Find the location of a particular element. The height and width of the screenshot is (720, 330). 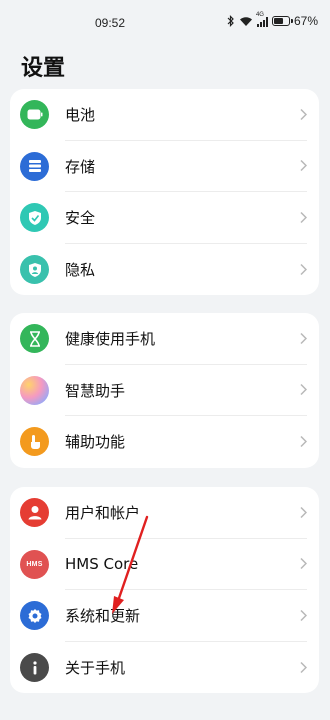

settings-item-users-accounts: 用户和帐户 is located at coordinates (164, 513).